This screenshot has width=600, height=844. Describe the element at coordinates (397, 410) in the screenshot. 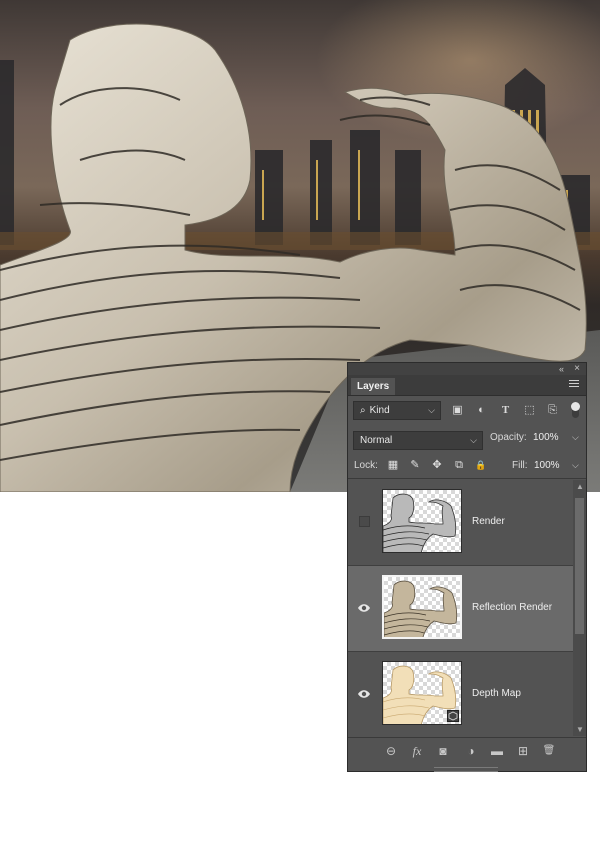

I see `filter-kind-dropdown: ⌕ Kind ⌵` at that location.